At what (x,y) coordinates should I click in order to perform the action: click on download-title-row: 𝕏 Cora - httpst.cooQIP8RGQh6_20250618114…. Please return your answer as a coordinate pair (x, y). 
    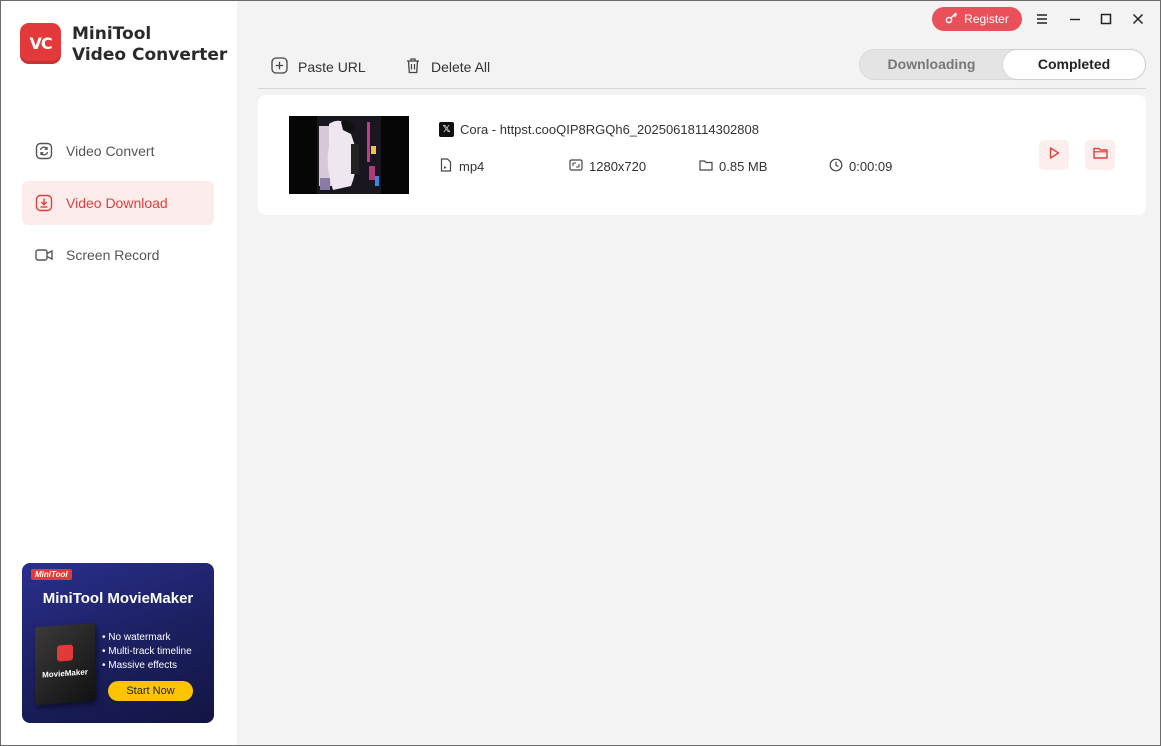
    Looking at the image, I should click on (599, 129).